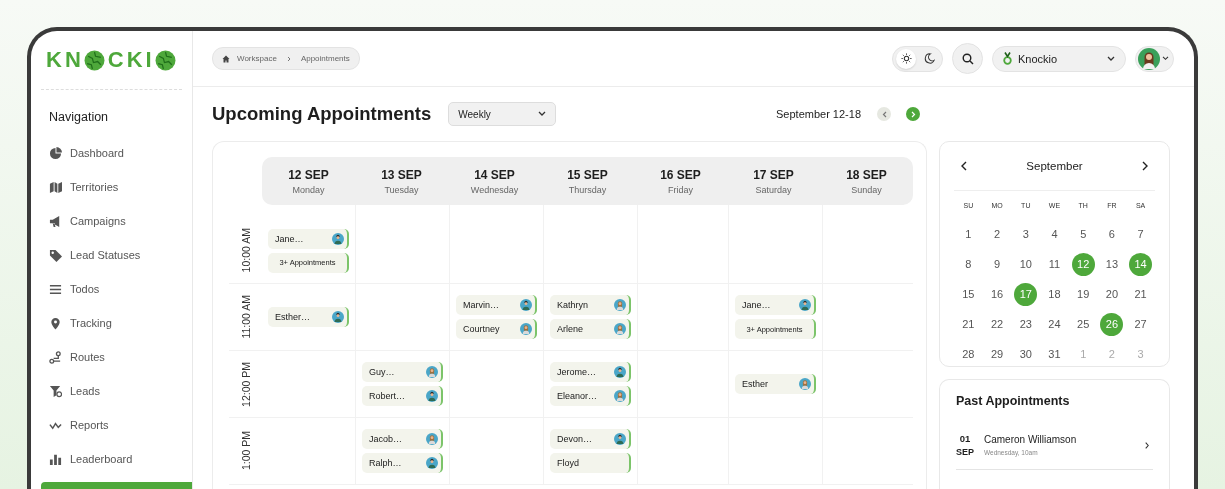 This screenshot has height=489, width=1225. What do you see at coordinates (116, 289) in the screenshot?
I see `nav-item: Todos` at bounding box center [116, 289].